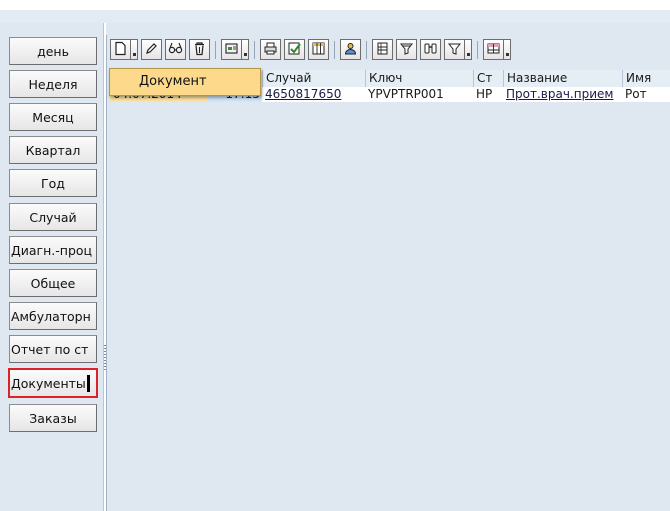 Image resolution: width=670 pixels, height=511 pixels. Describe the element at coordinates (53, 150) in the screenshot. I see `nav-quarter-button: Квартал` at that location.